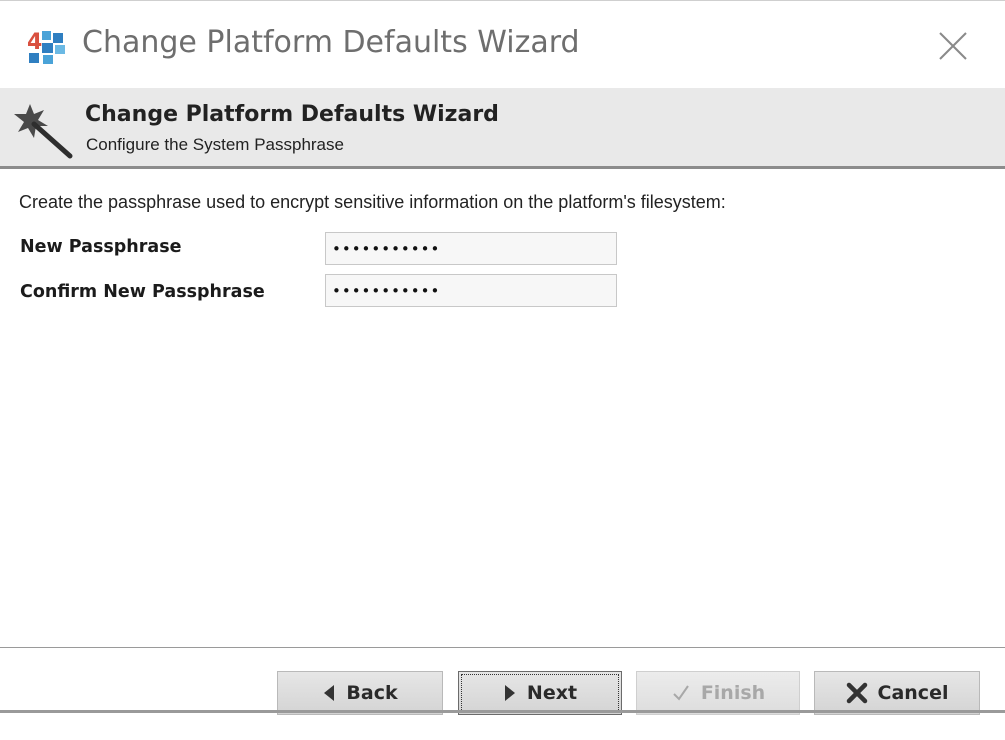 Image resolution: width=1005 pixels, height=740 pixels. What do you see at coordinates (386, 248) in the screenshot?
I see `new-passphrase-value: •••••••••••` at bounding box center [386, 248].